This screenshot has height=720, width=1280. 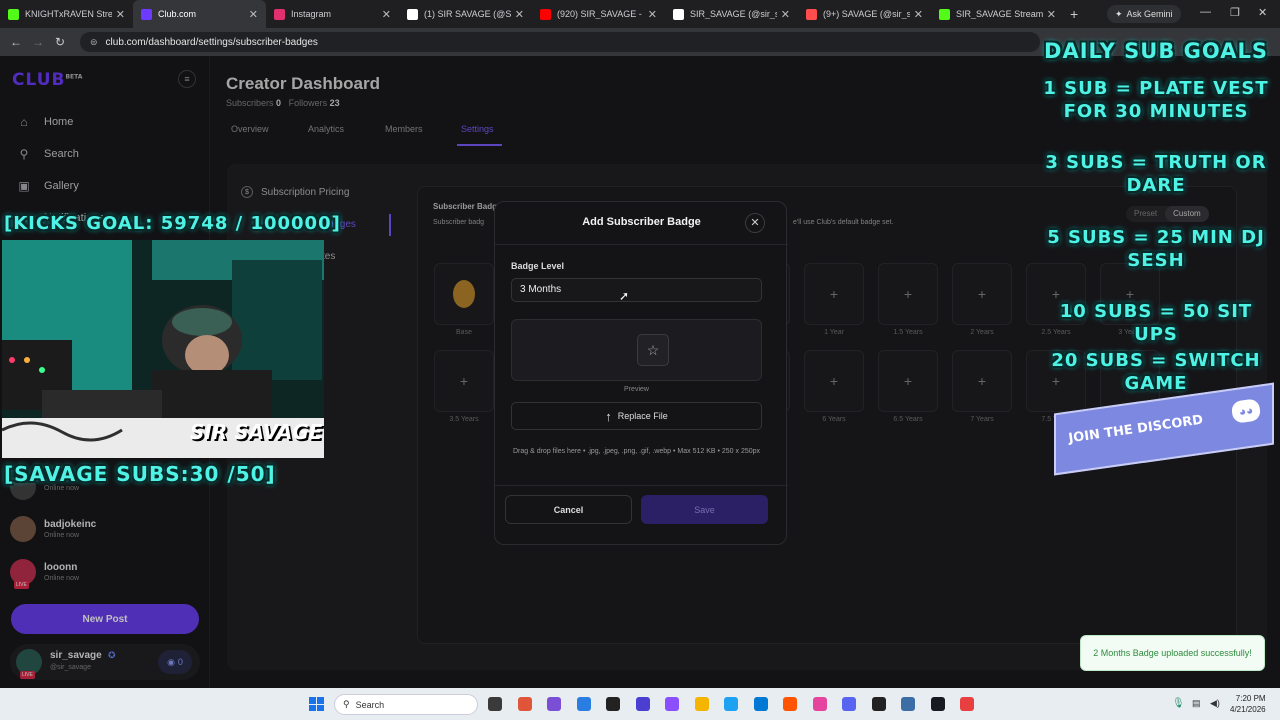 I want to click on cancel-button: Cancel, so click(x=568, y=509).